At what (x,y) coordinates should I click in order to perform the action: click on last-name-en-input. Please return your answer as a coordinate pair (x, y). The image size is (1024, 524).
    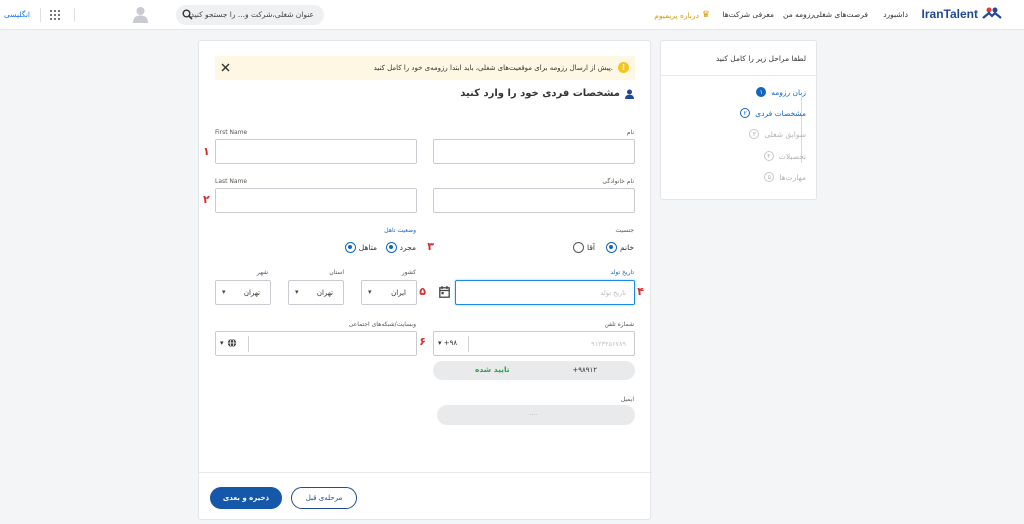
    Looking at the image, I should click on (316, 200).